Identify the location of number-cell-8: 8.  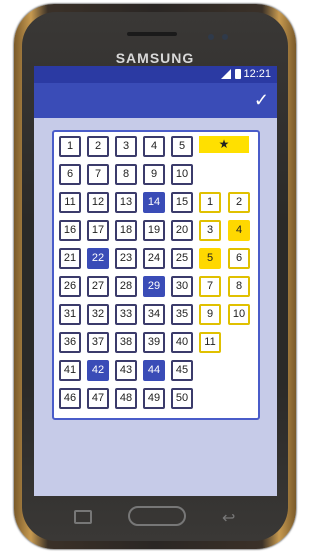
(126, 174).